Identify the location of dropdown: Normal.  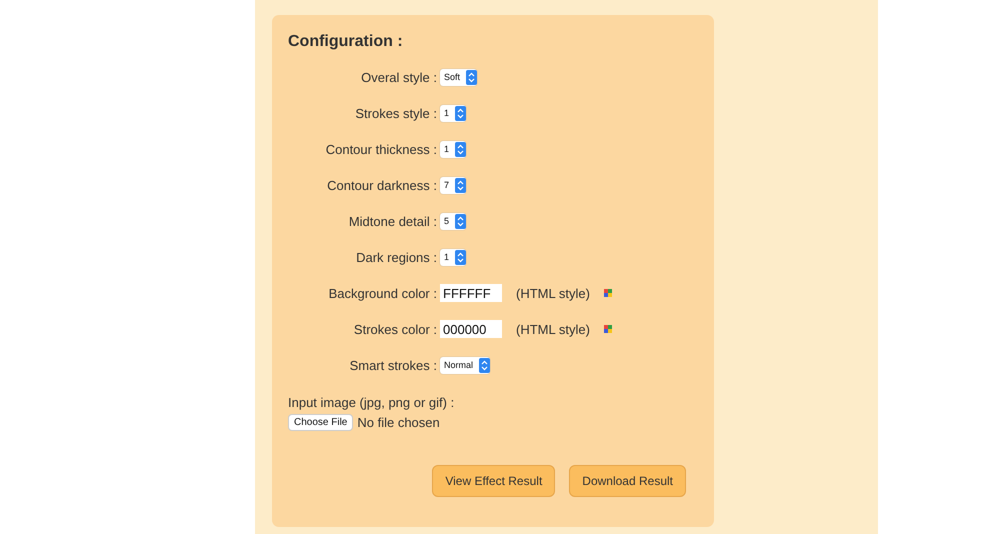
(465, 365).